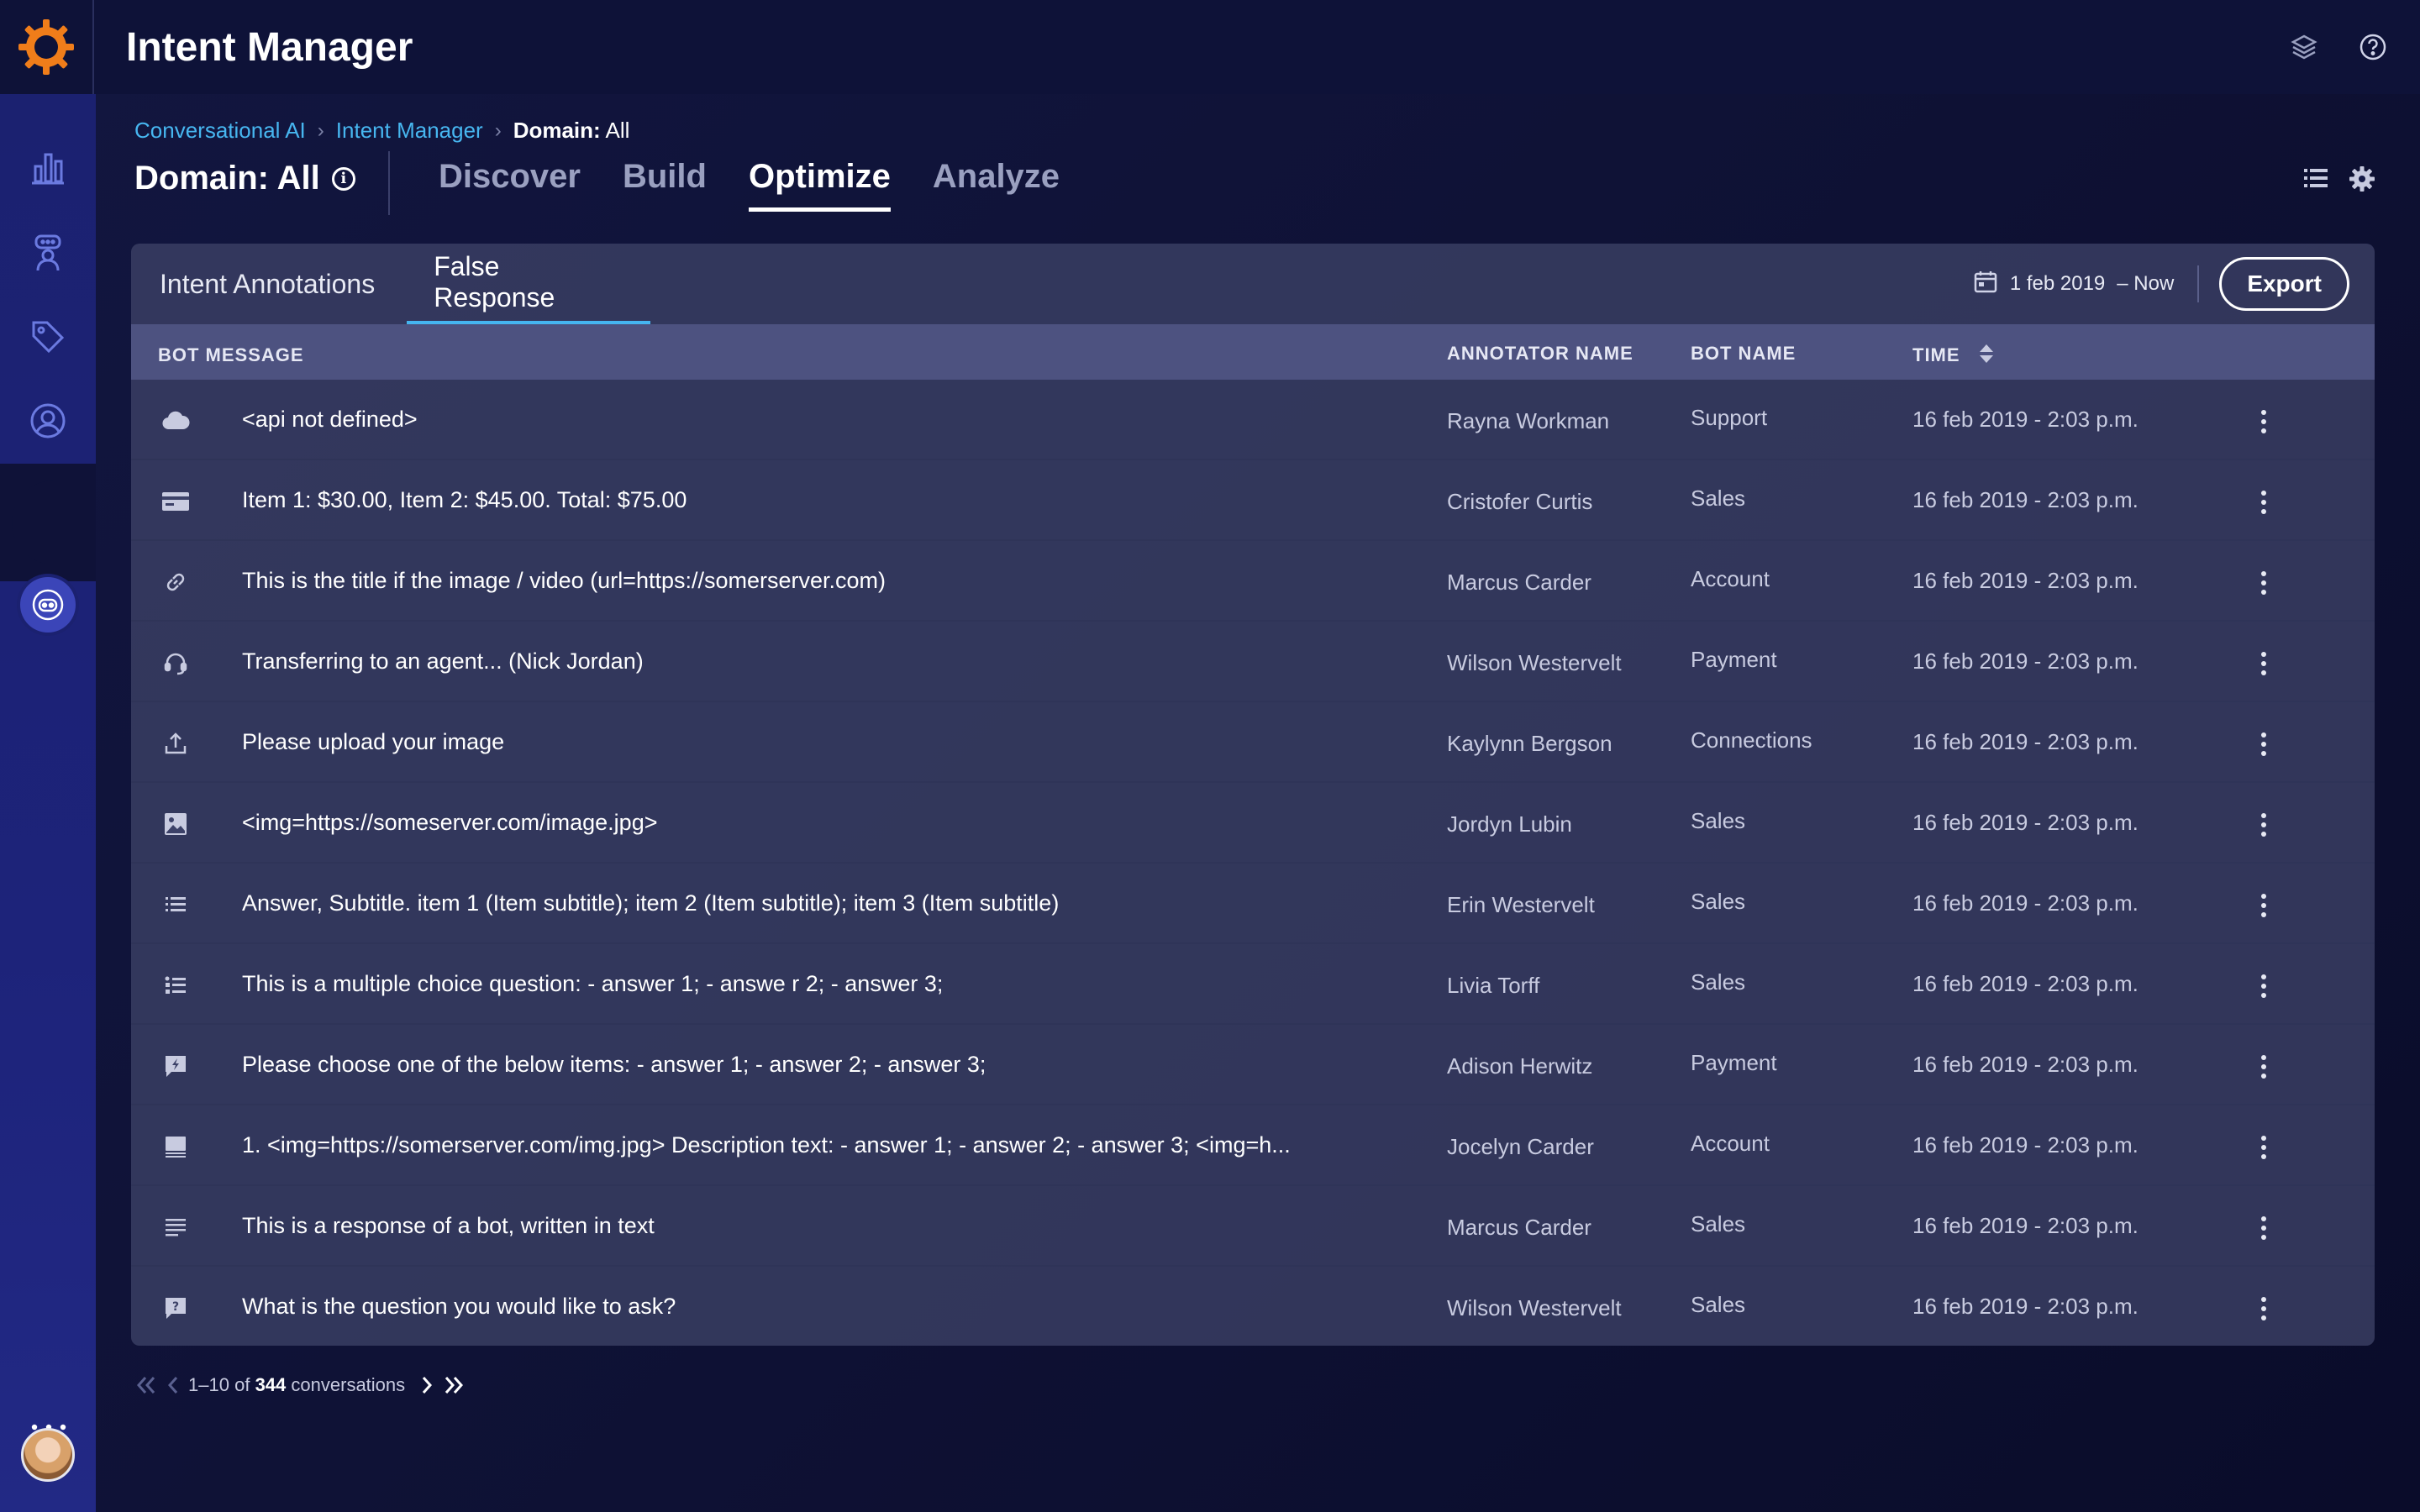  What do you see at coordinates (510, 185) in the screenshot?
I see `tab-discover: Discover` at bounding box center [510, 185].